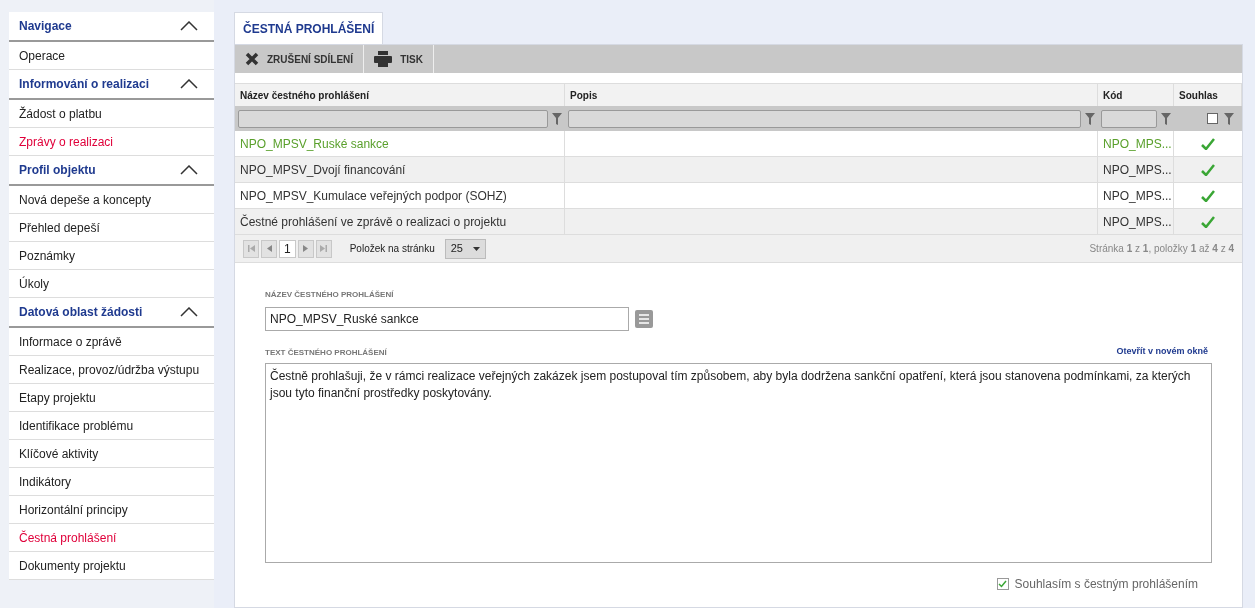 Image resolution: width=1255 pixels, height=608 pixels. Describe the element at coordinates (399, 59) in the screenshot. I see `toolbar-button: TISK` at that location.